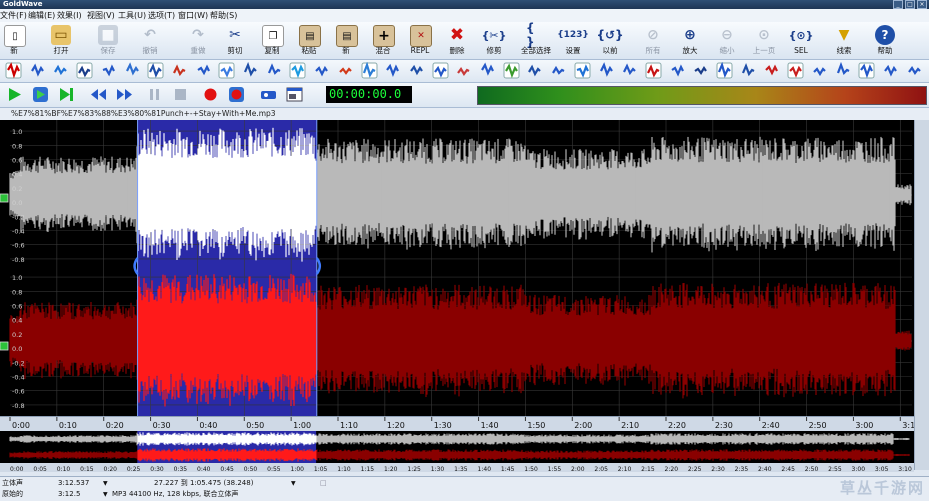  What do you see at coordinates (606, 70) in the screenshot?
I see `pop-clicks-icon` at bounding box center [606, 70].